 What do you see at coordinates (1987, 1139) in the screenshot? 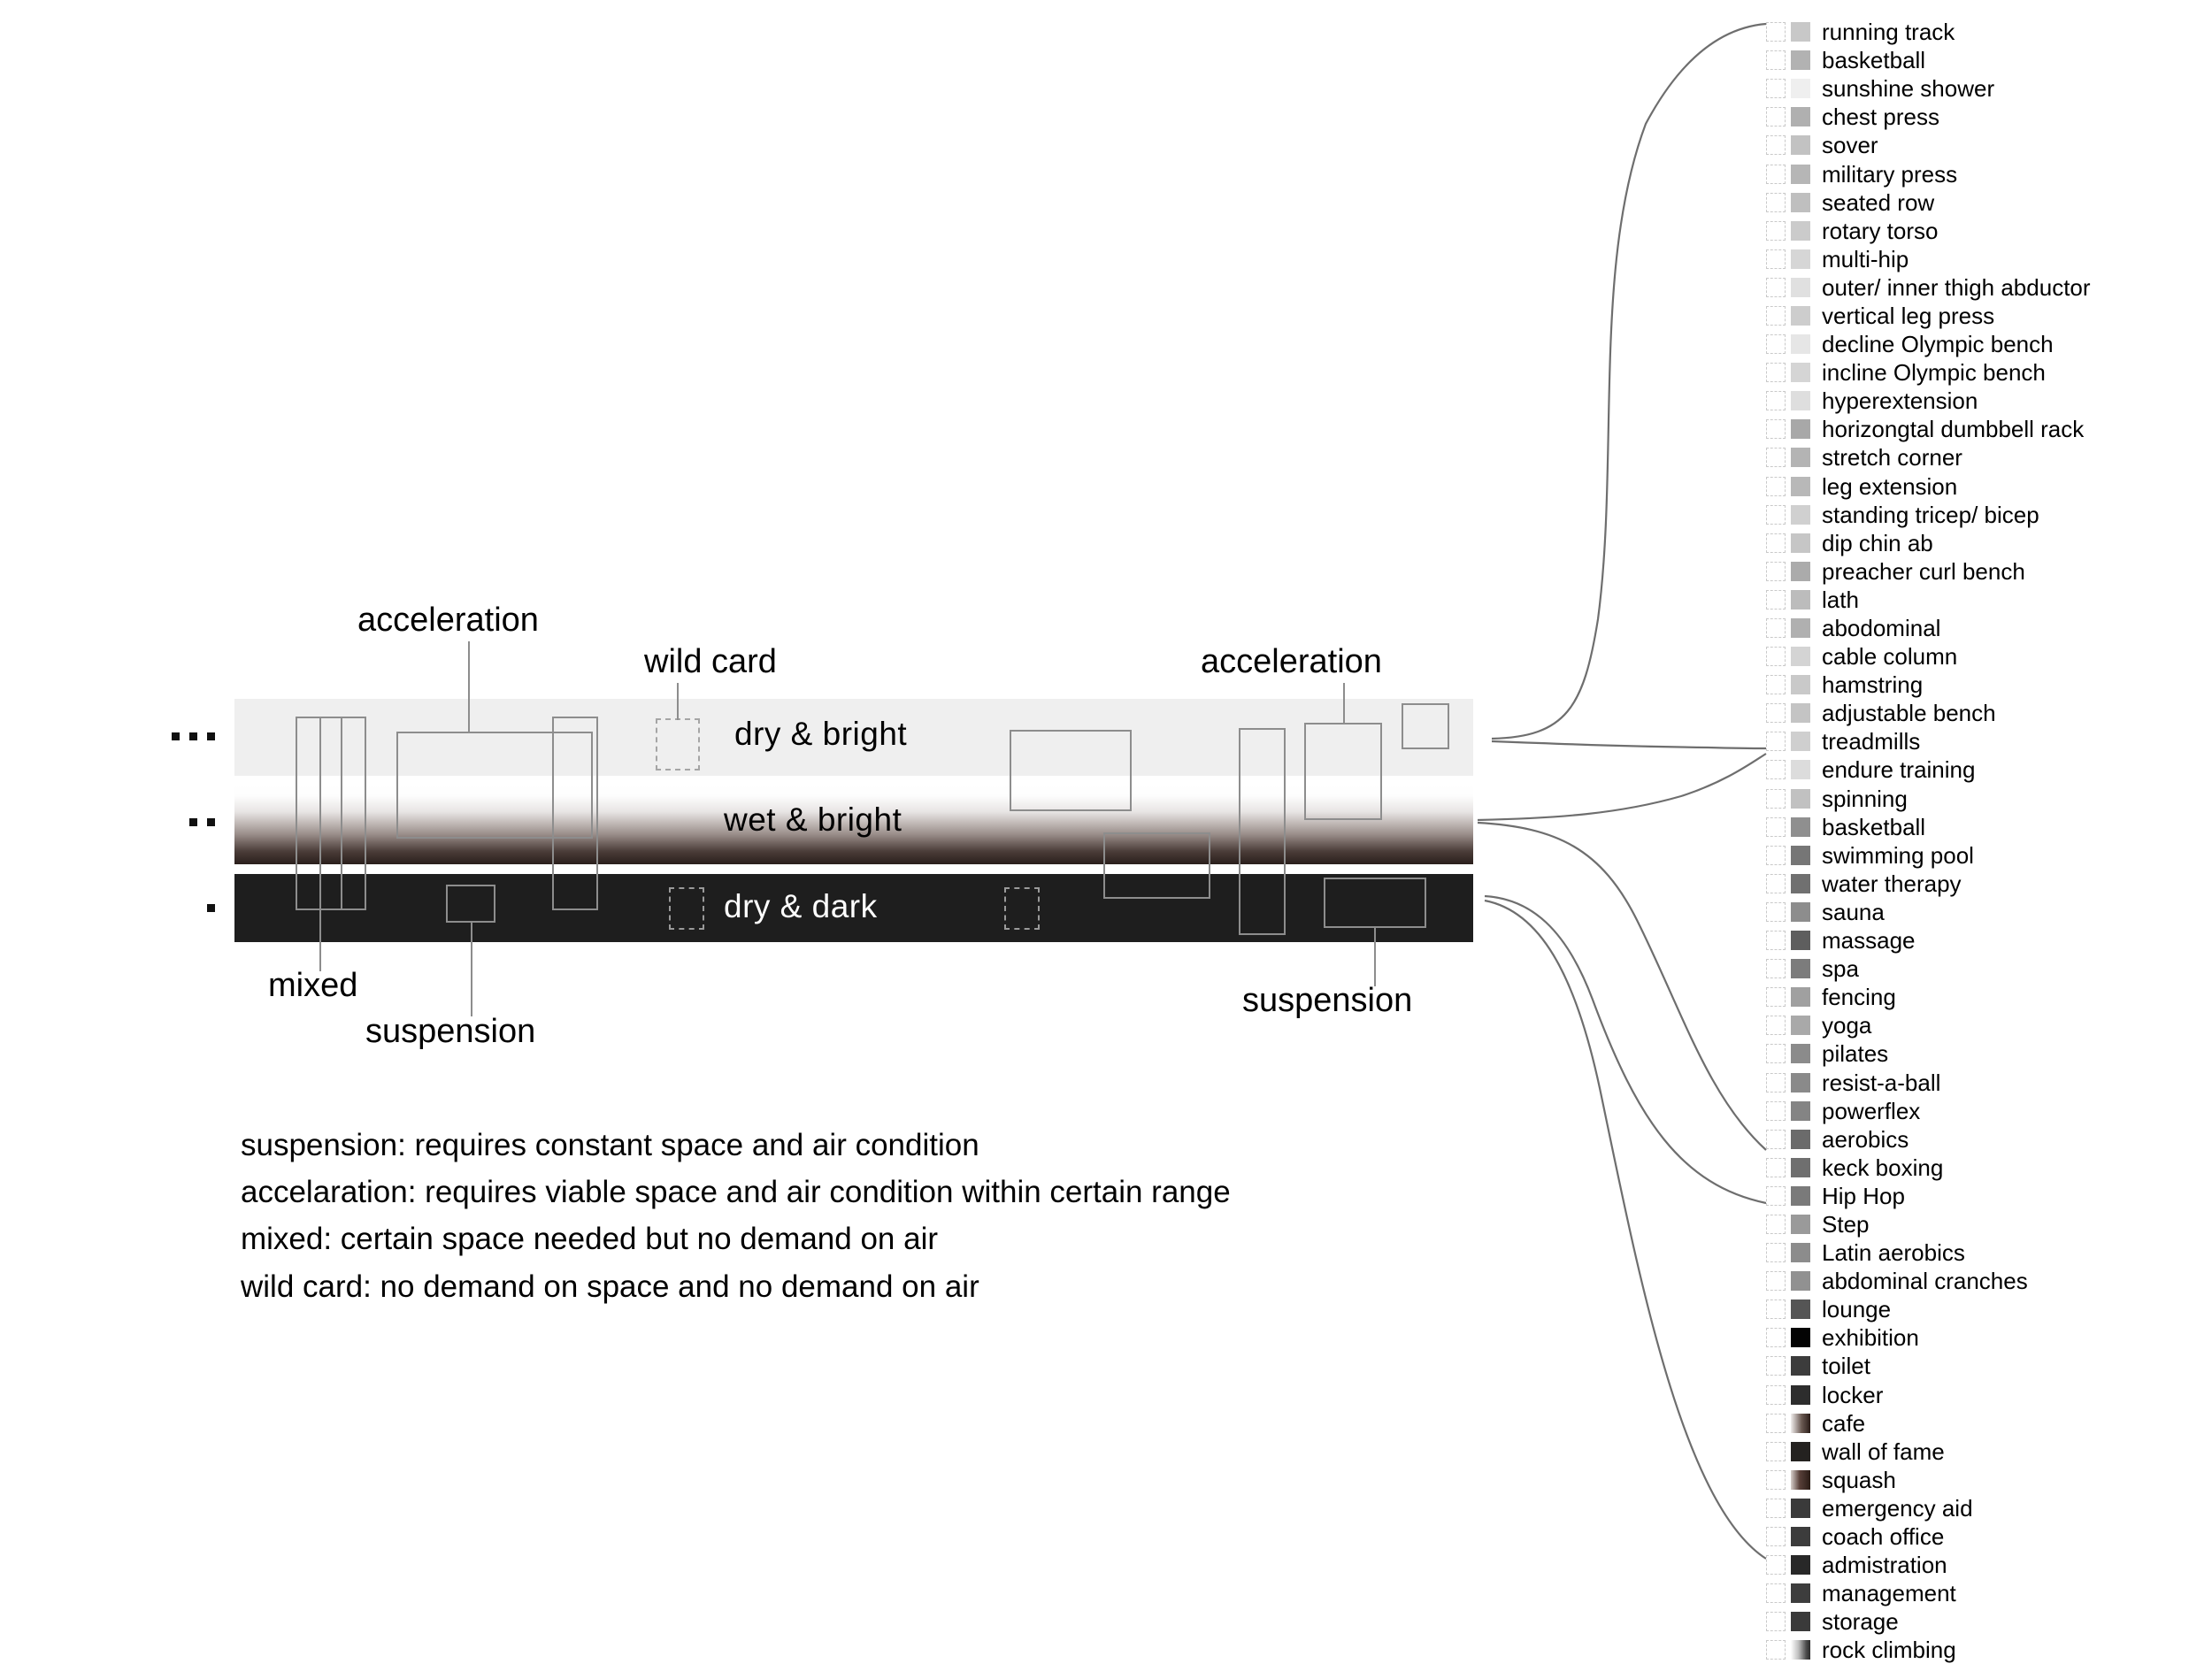
I see `list-item: aerobics` at bounding box center [1987, 1139].